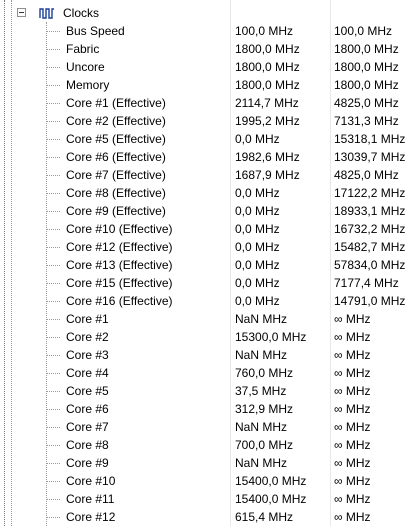 The image size is (408, 526). What do you see at coordinates (204, 391) in the screenshot?
I see `sensor-row: Core #5 37,5 MHz ∞ MHz` at bounding box center [204, 391].